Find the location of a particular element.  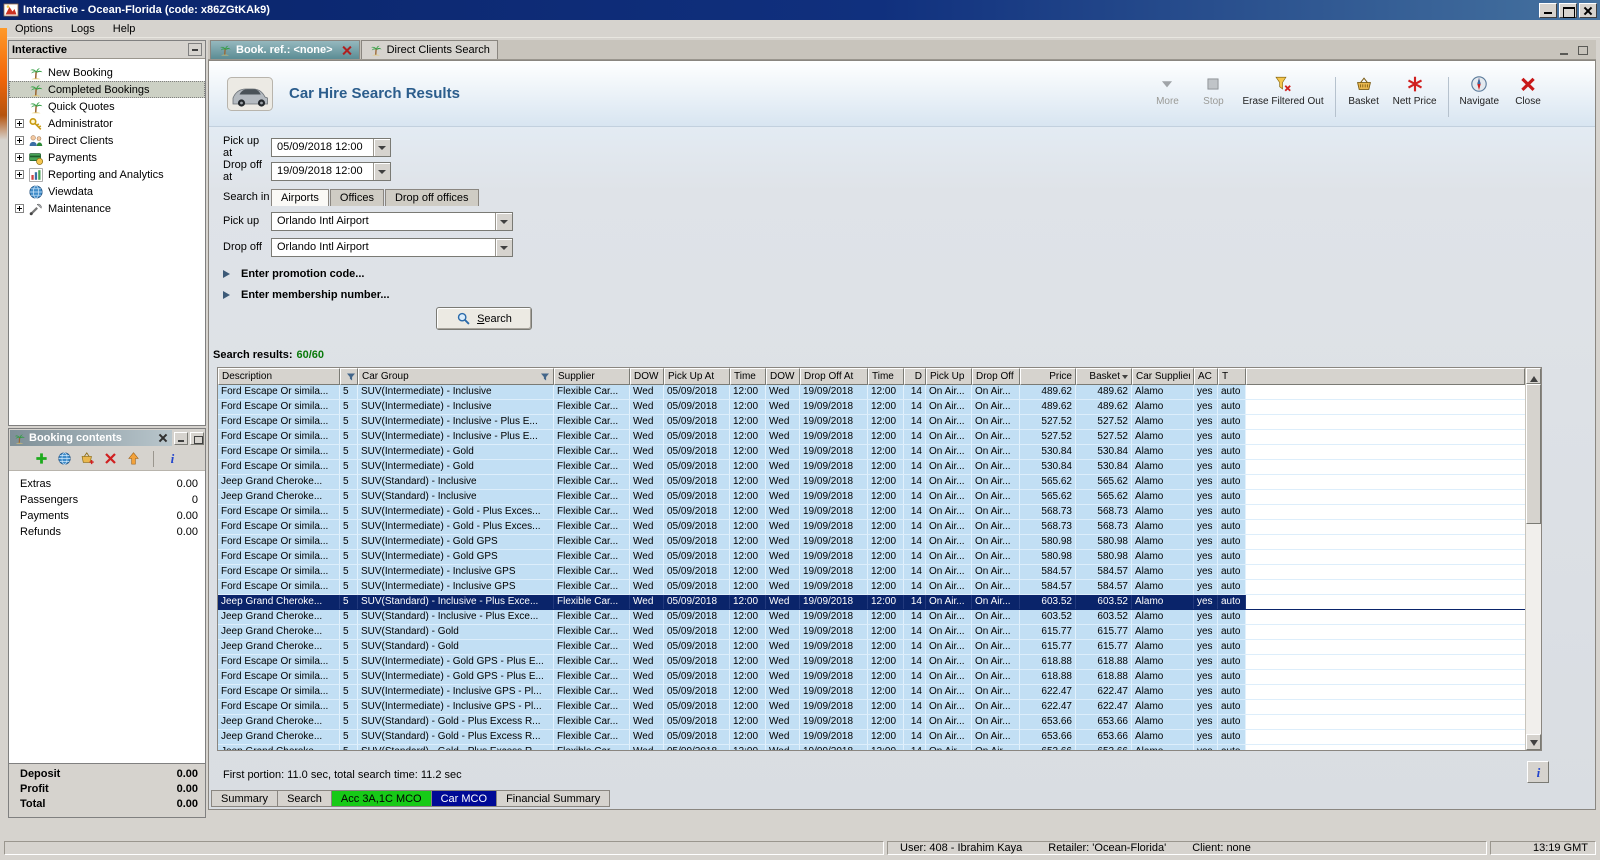

column-header-car_group: Car Group is located at coordinates (456, 376).